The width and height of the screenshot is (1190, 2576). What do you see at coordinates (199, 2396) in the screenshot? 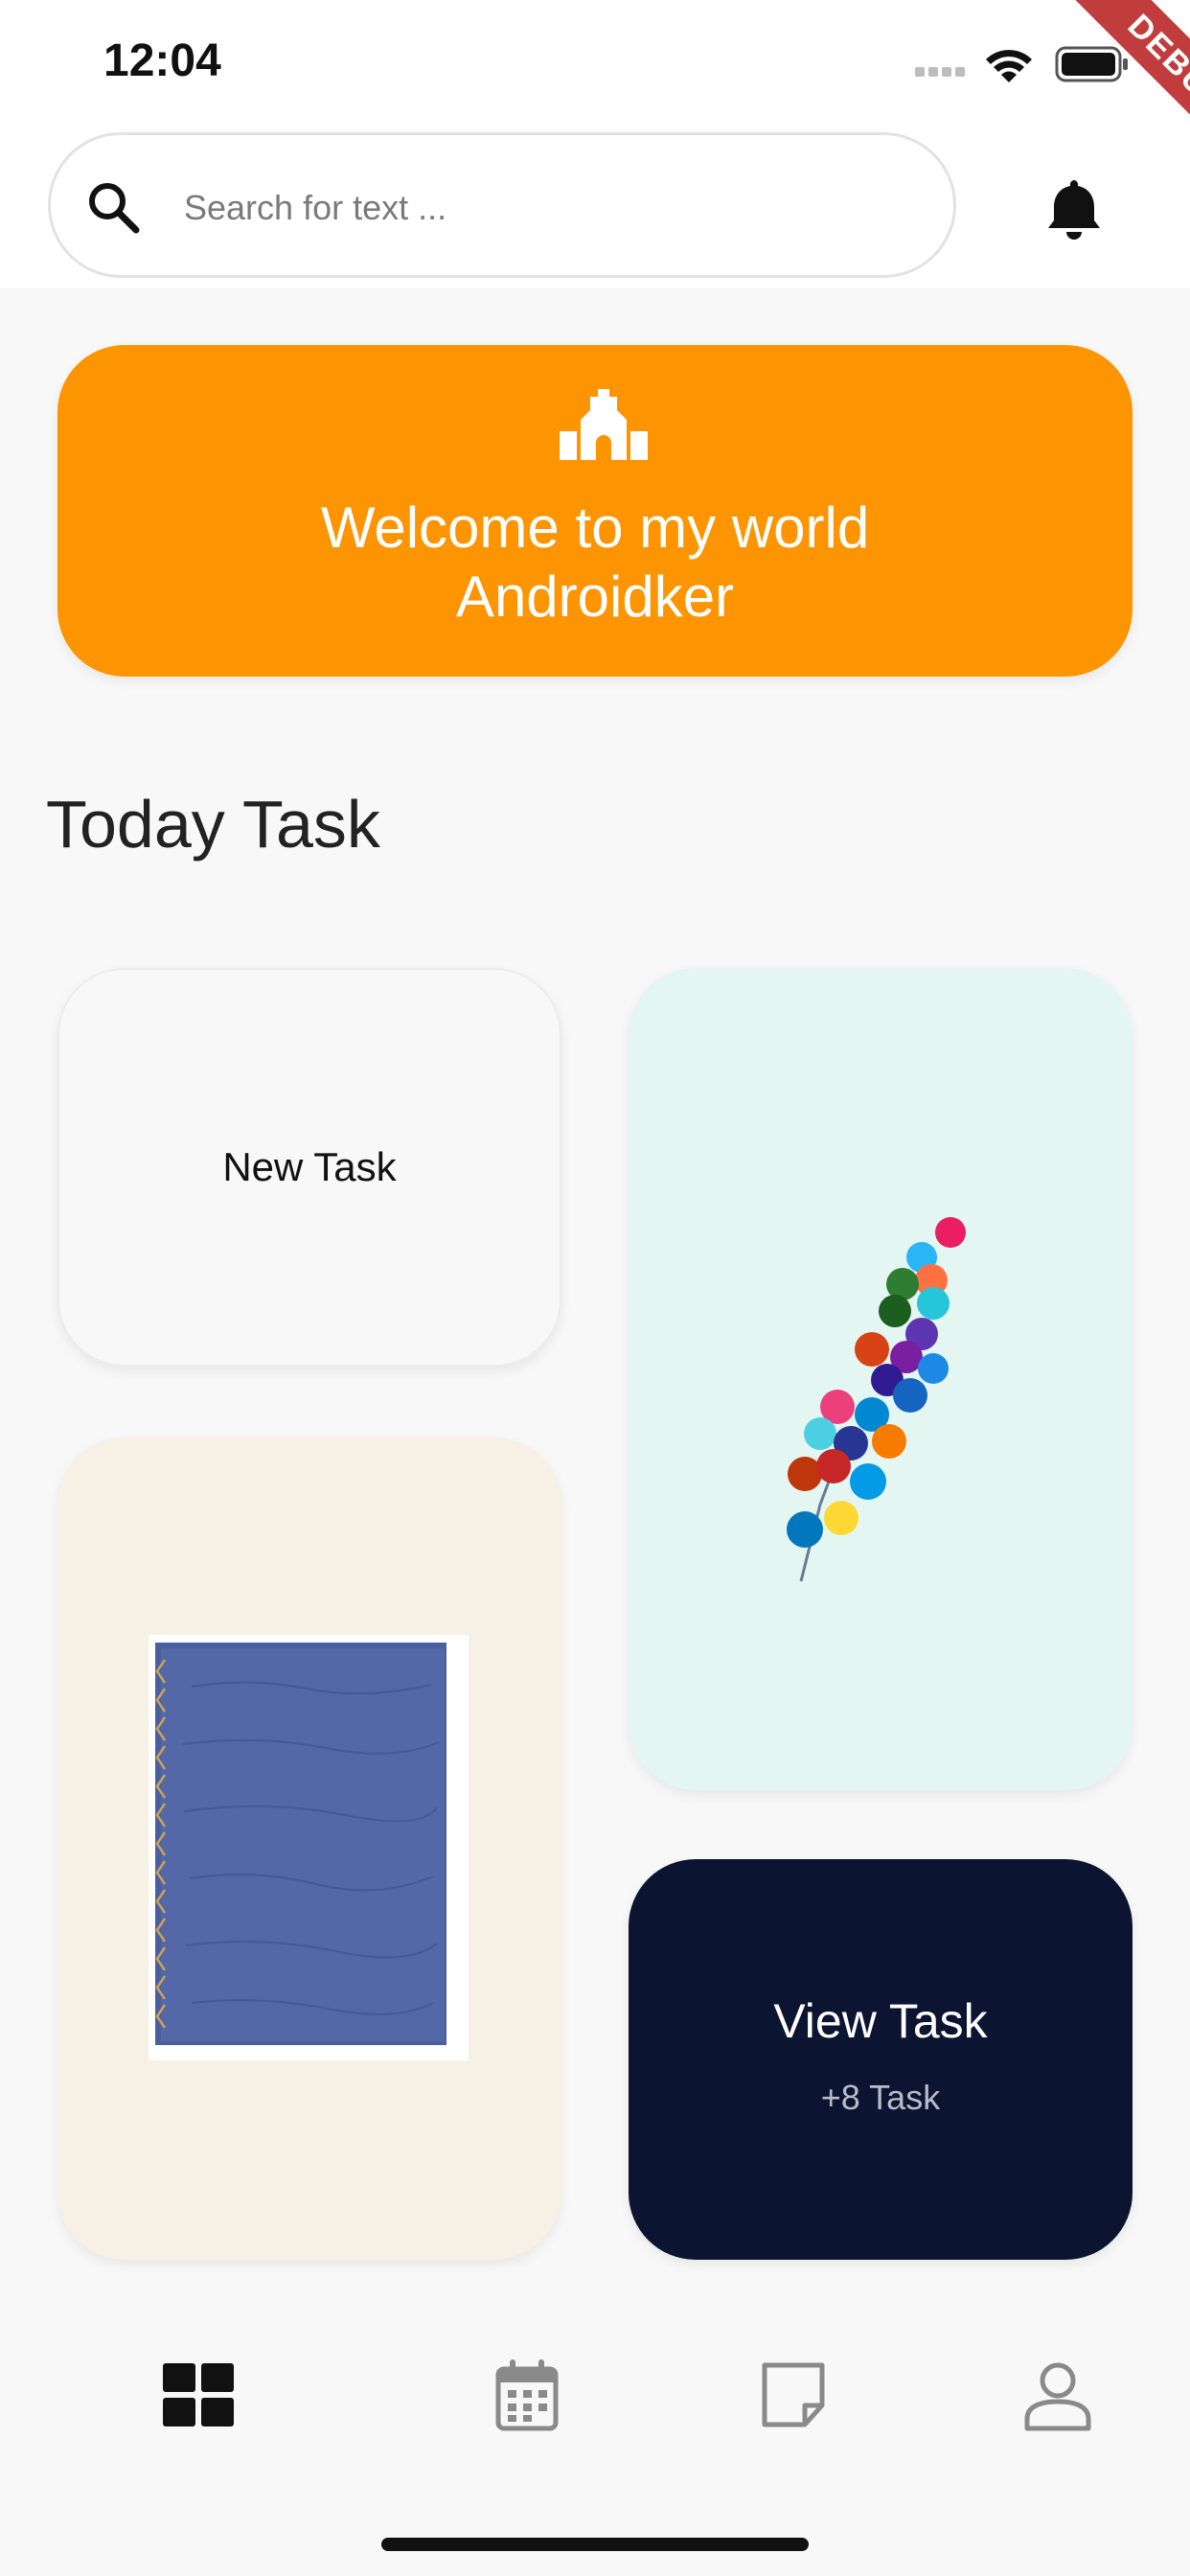
I see `dashboard-icon` at bounding box center [199, 2396].